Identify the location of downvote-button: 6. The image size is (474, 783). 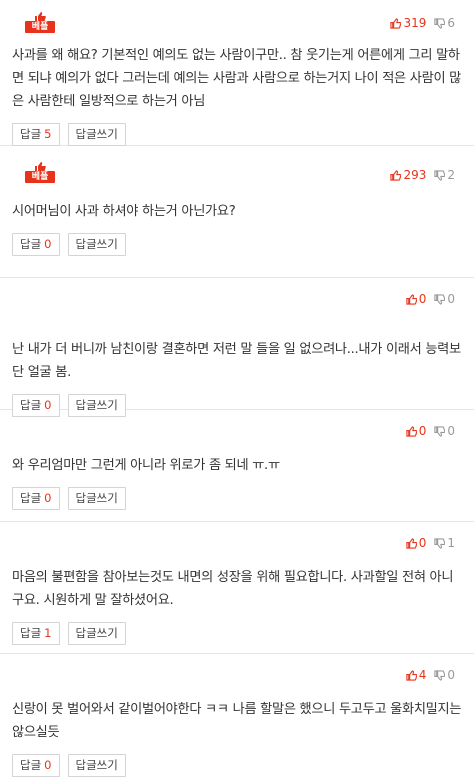
(444, 23).